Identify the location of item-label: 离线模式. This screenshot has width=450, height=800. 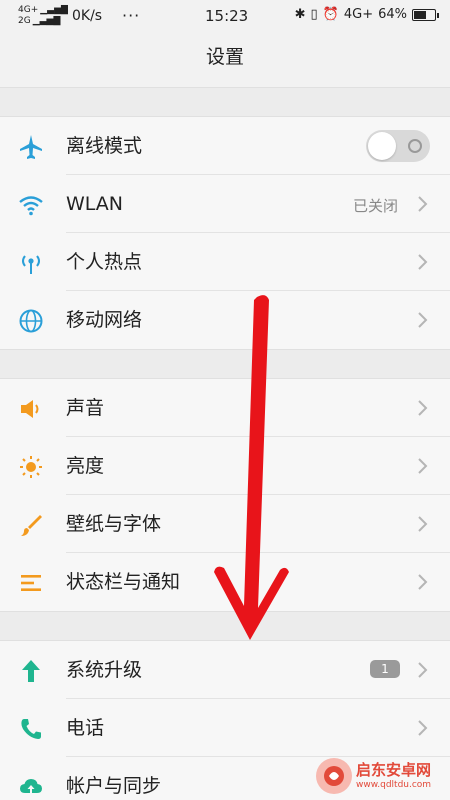
(104, 146).